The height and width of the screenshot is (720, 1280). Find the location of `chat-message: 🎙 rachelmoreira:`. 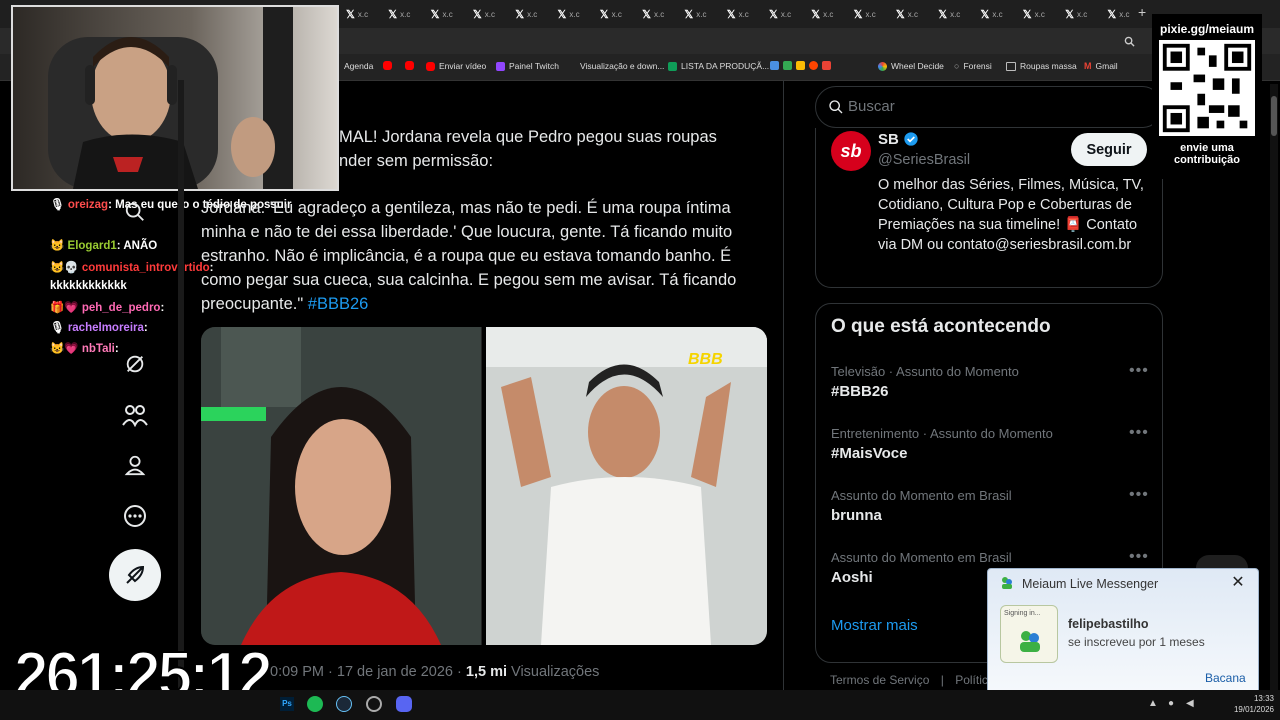

chat-message: 🎙 rachelmoreira: is located at coordinates (99, 328).